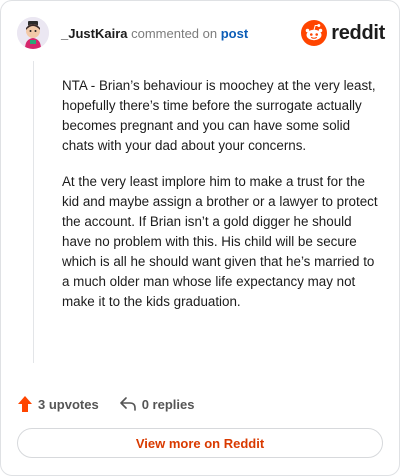 The height and width of the screenshot is (476, 400). What do you see at coordinates (94, 33) in the screenshot?
I see `comment-author: _JustKaira` at bounding box center [94, 33].